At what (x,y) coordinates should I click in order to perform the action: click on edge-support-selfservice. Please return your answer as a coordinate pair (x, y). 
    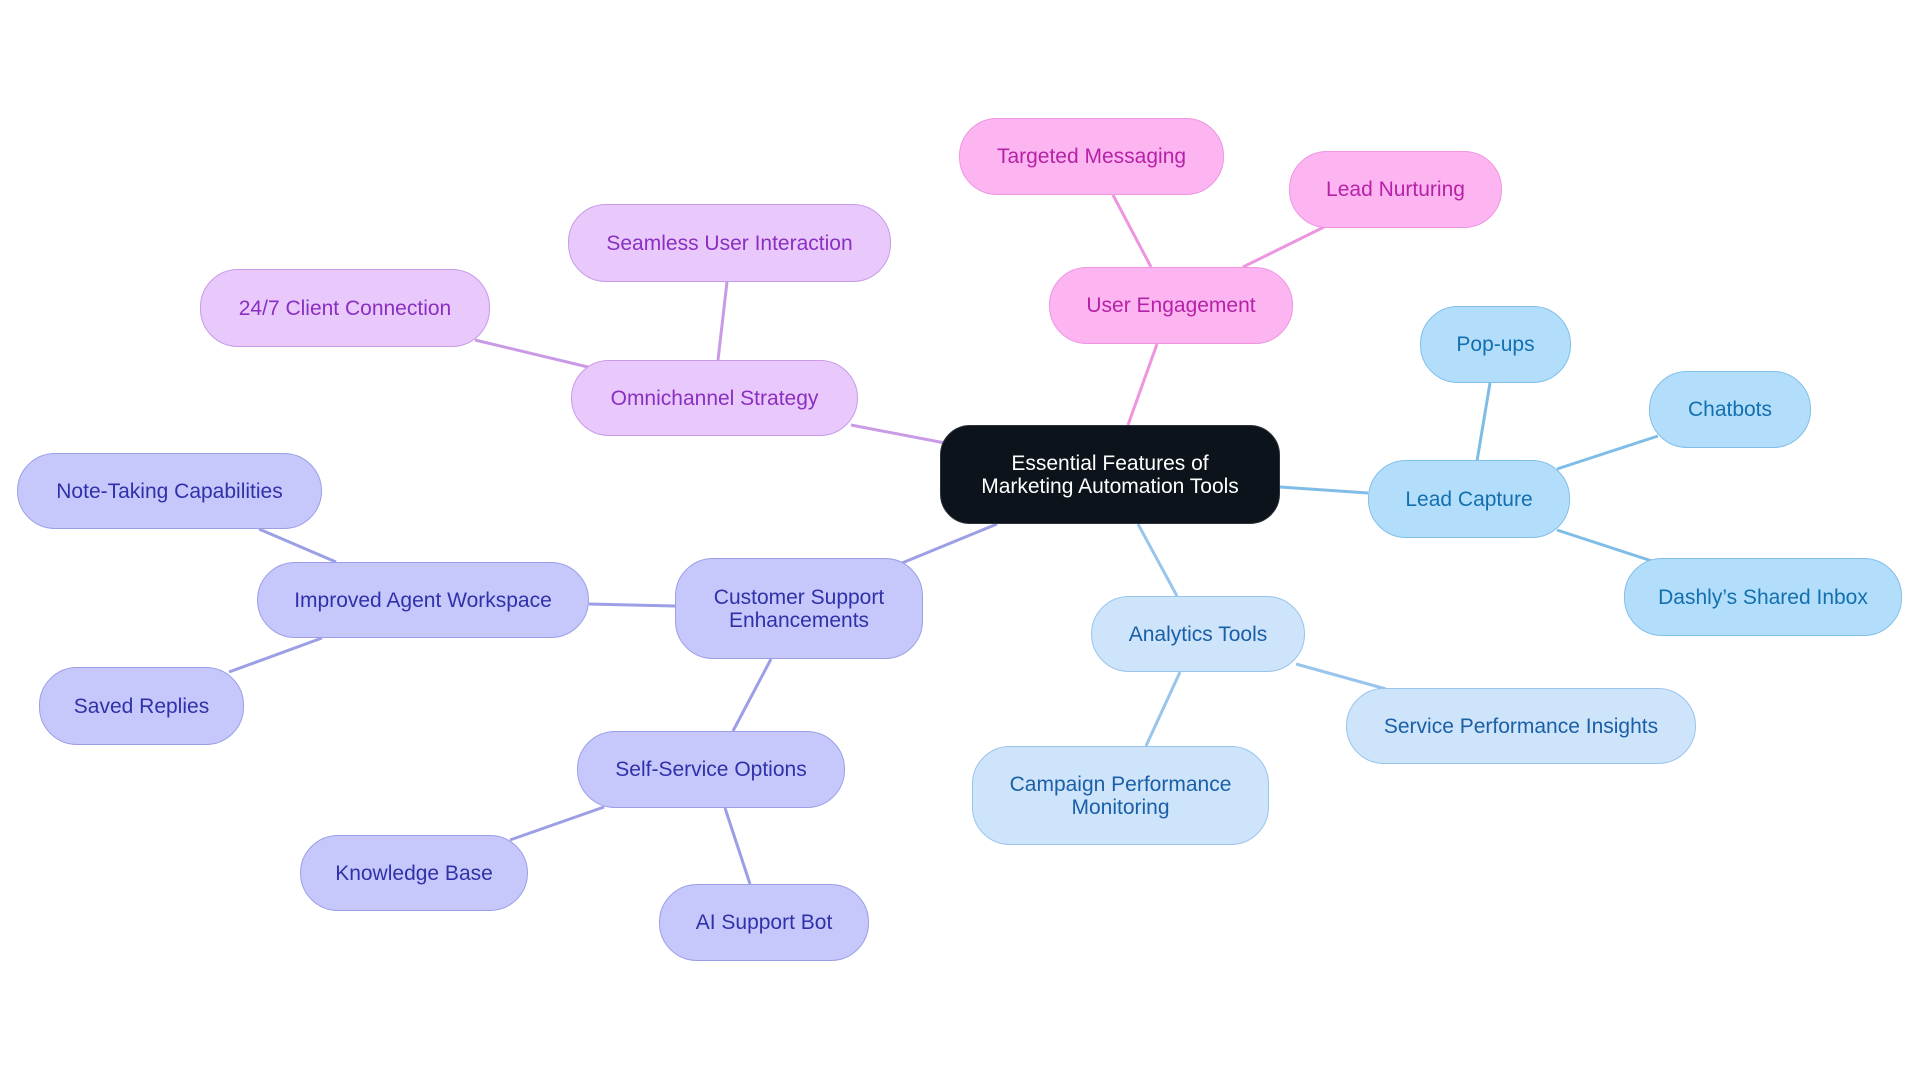
    Looking at the image, I should click on (752, 695).